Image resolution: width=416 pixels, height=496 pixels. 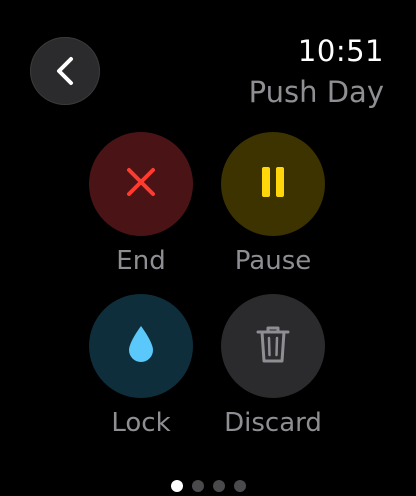 What do you see at coordinates (273, 261) in the screenshot?
I see `pause-label: Pause` at bounding box center [273, 261].